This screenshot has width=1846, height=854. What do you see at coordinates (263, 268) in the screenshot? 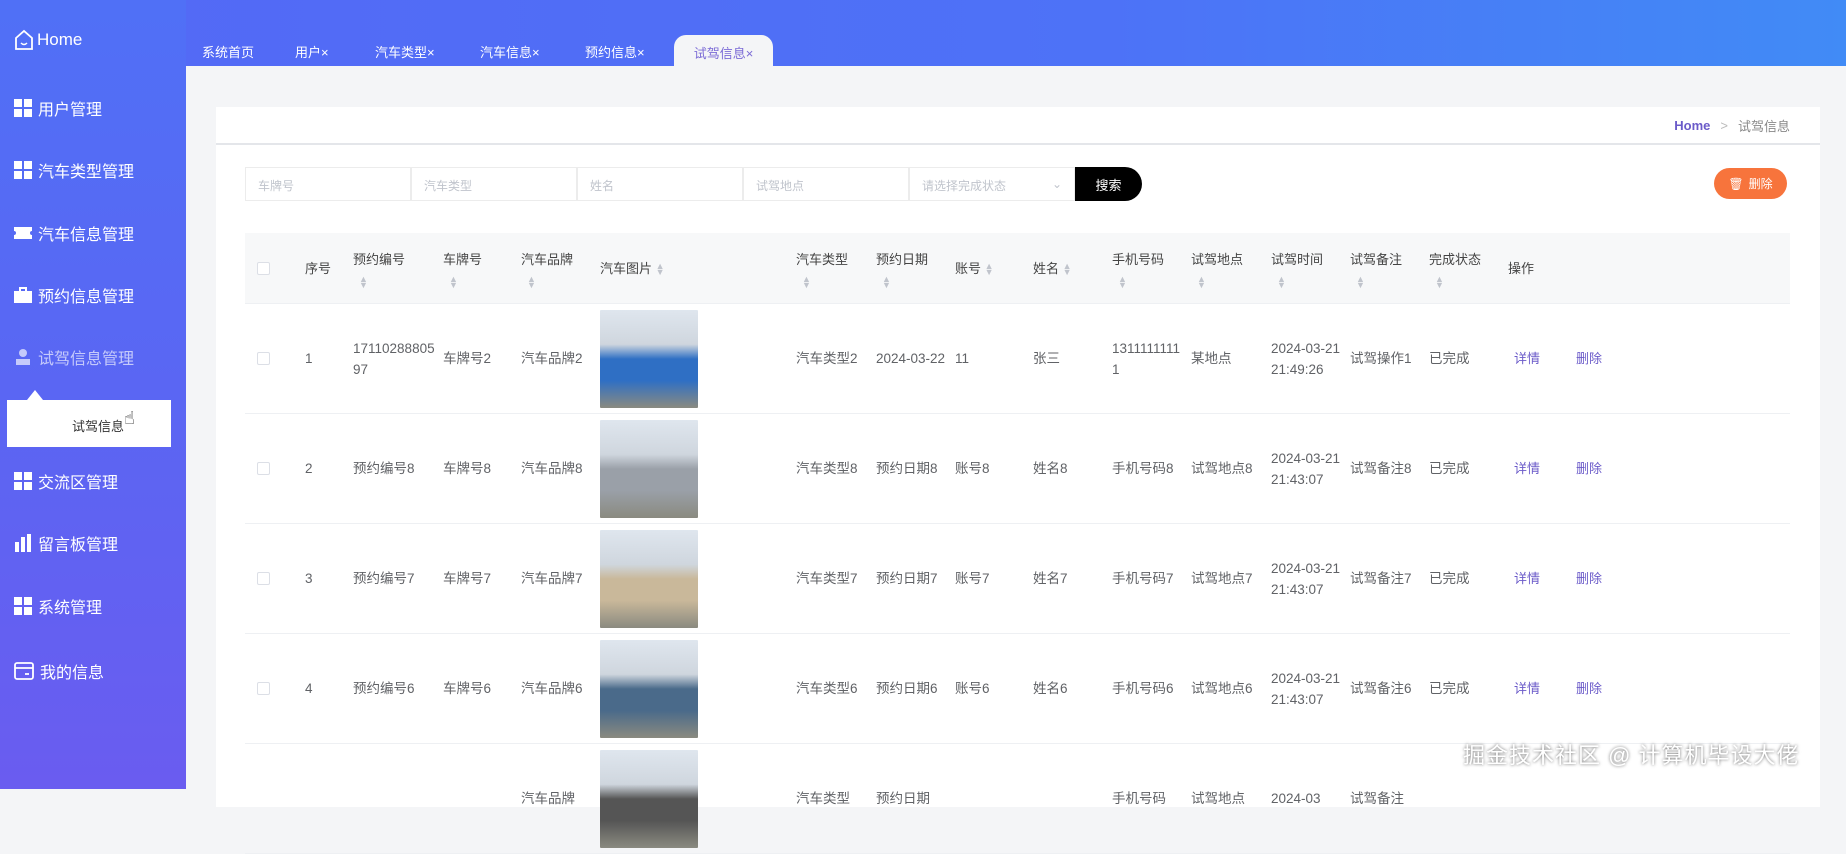
I see `select-all-checkbox` at bounding box center [263, 268].